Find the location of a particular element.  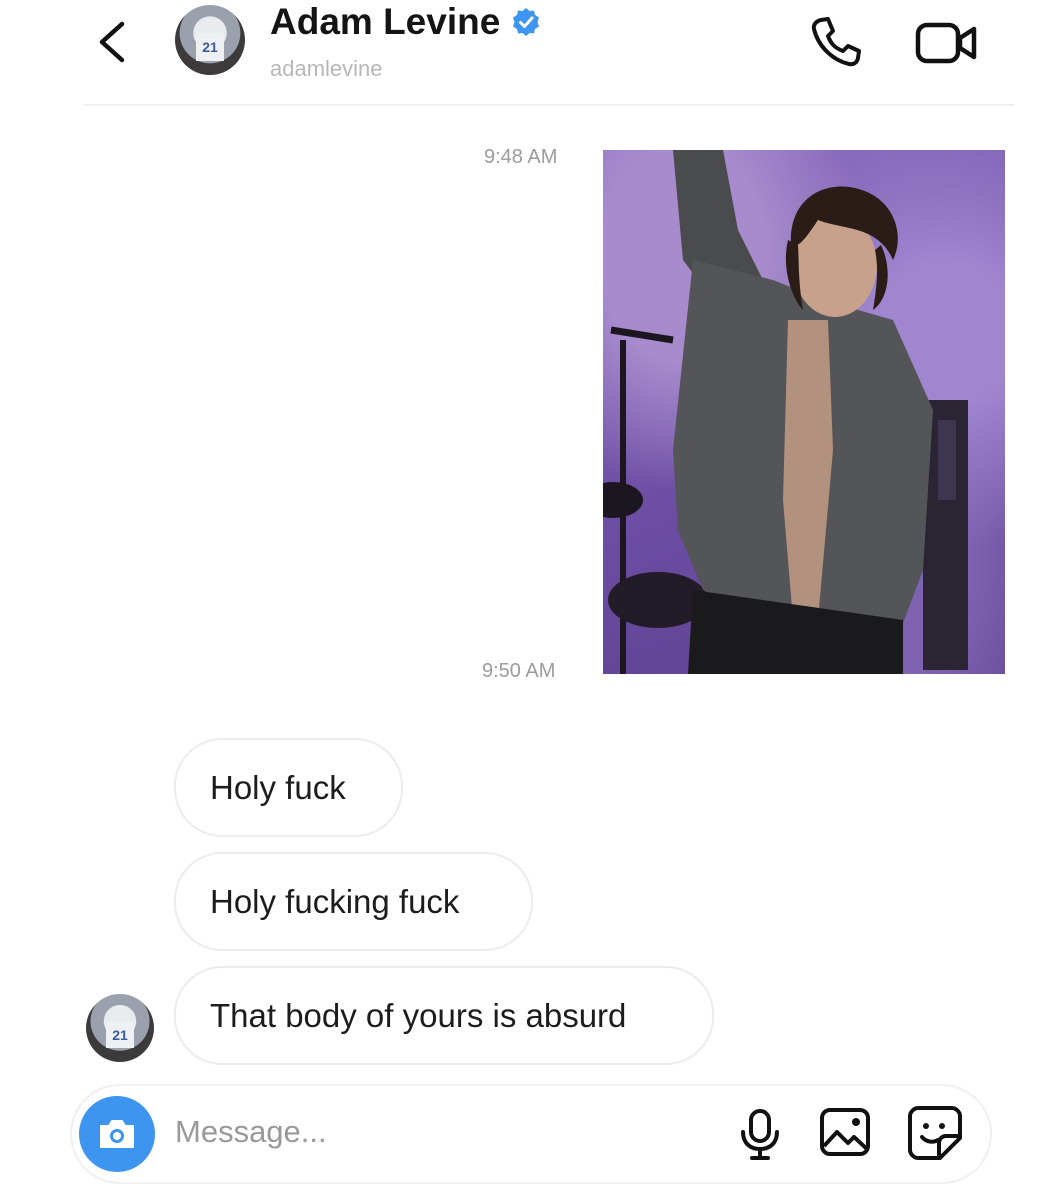

message-text: Holy fucking fuck is located at coordinates (335, 901).